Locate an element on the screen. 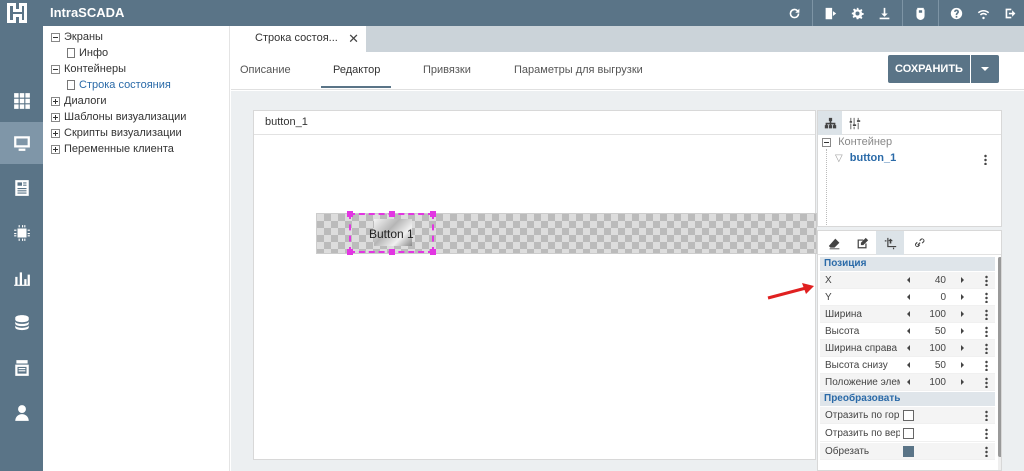 This screenshot has height=471, width=1024. property-row: Отразить по гор is located at coordinates (907, 415).